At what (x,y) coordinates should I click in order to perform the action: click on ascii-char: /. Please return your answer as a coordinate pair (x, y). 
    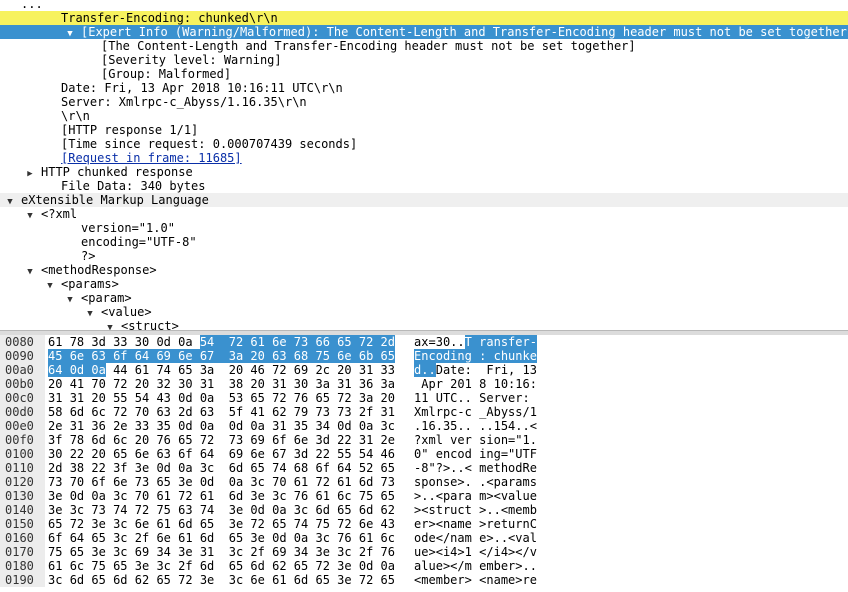
    Looking at the image, I should click on (526, 552).